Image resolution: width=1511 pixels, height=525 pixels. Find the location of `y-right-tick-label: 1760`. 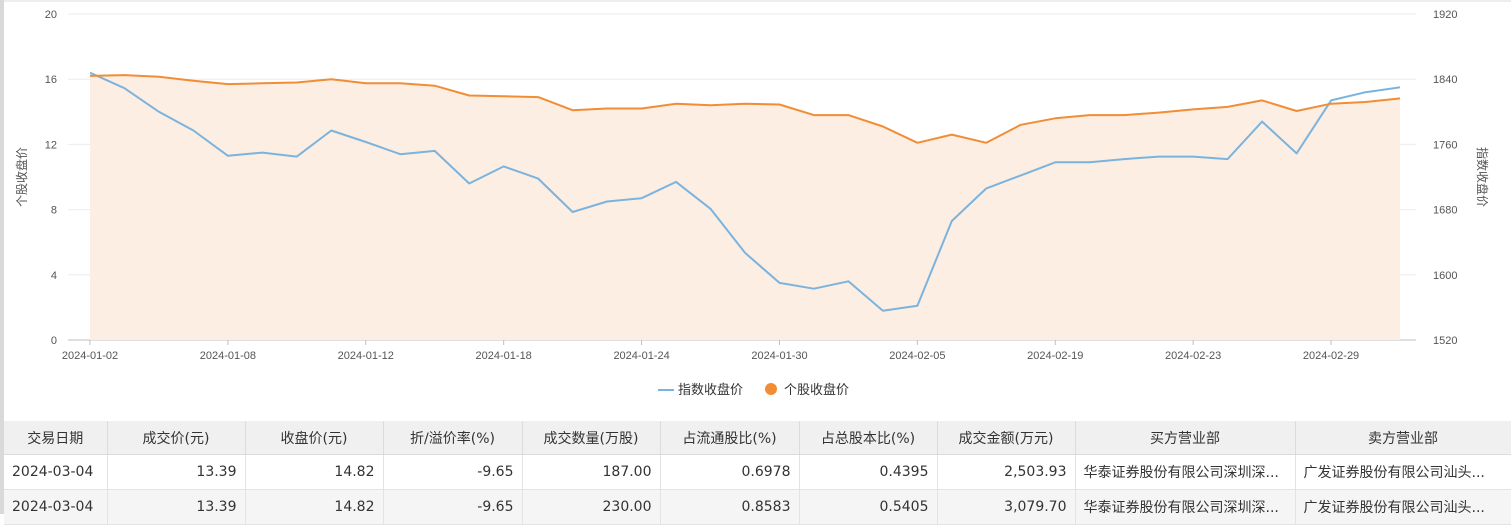

y-right-tick-label: 1760 is located at coordinates (1445, 145).